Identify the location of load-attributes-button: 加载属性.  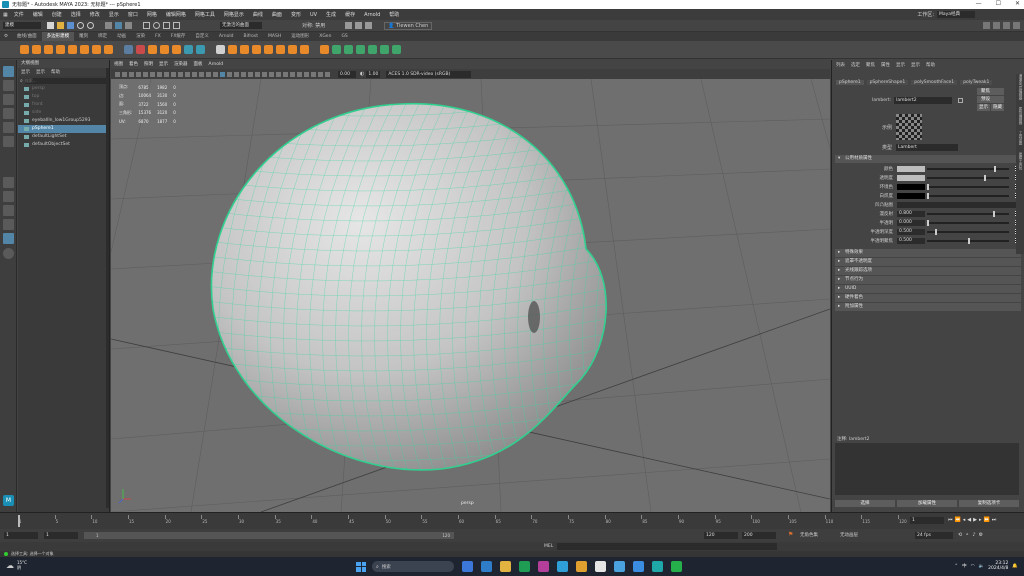
(927, 503).